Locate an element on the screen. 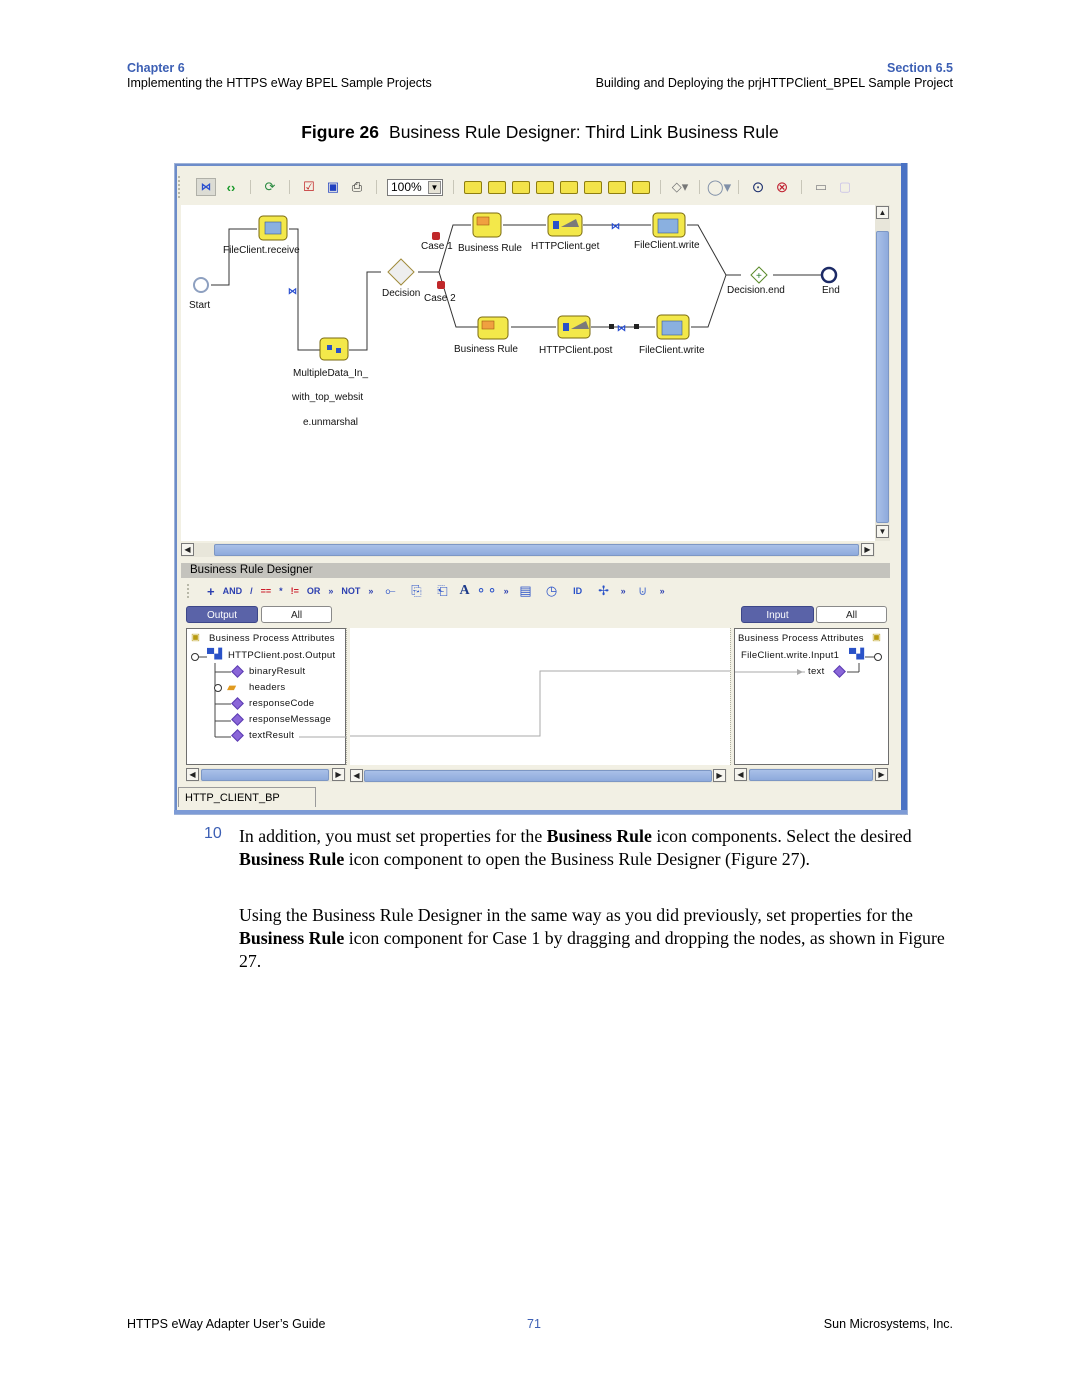  attribute-icon is located at coordinates (237, 736).